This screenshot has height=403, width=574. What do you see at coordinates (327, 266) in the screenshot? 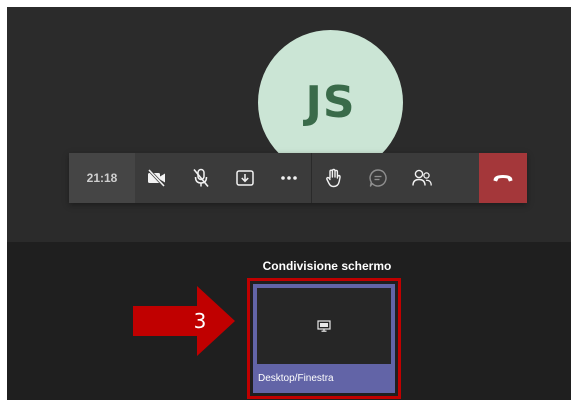
I see `share-panel-title: Condivisione schermo` at bounding box center [327, 266].